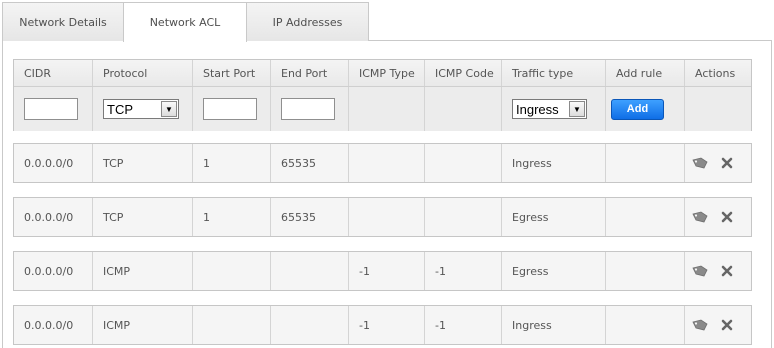 This screenshot has height=348, width=774. I want to click on tab-ip-addresses: IP Addresses, so click(307, 21).